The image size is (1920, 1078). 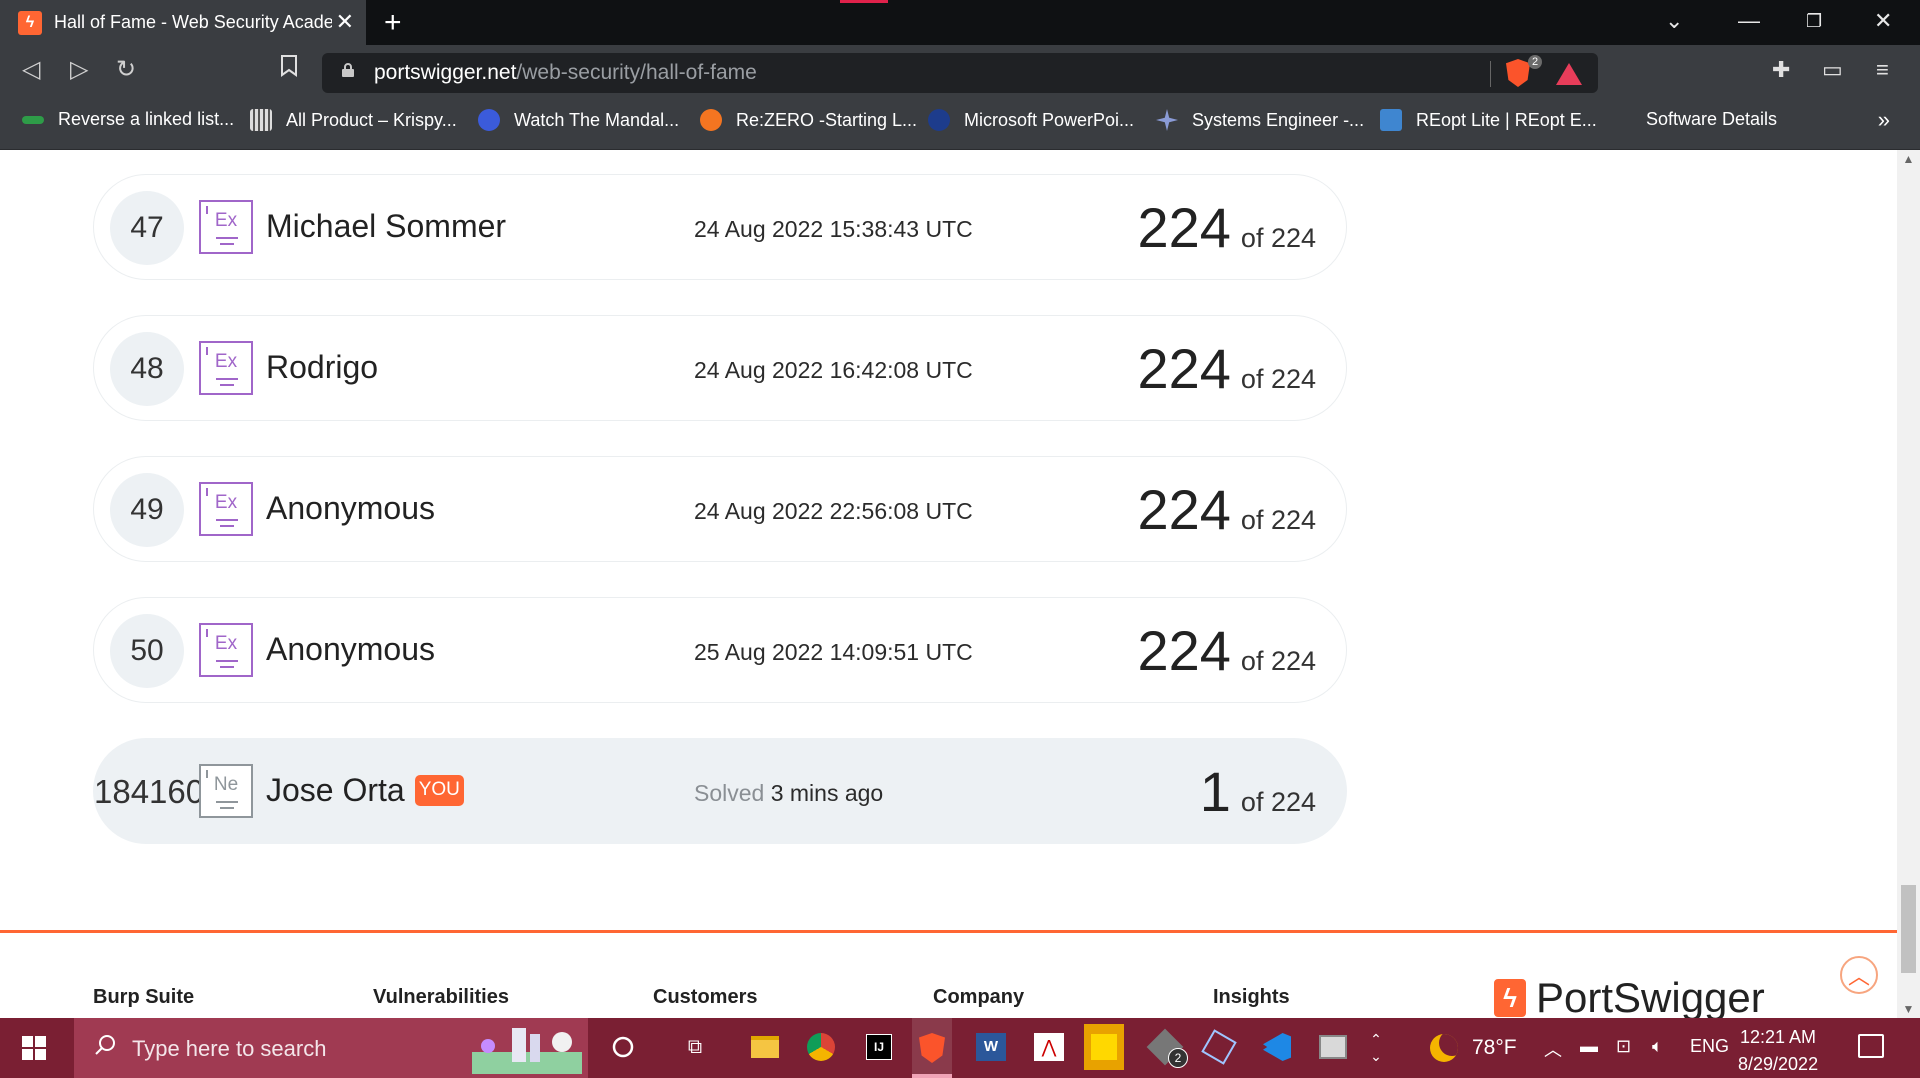 What do you see at coordinates (1510, 998) in the screenshot?
I see `portswigger-logo-icon: ϟ` at bounding box center [1510, 998].